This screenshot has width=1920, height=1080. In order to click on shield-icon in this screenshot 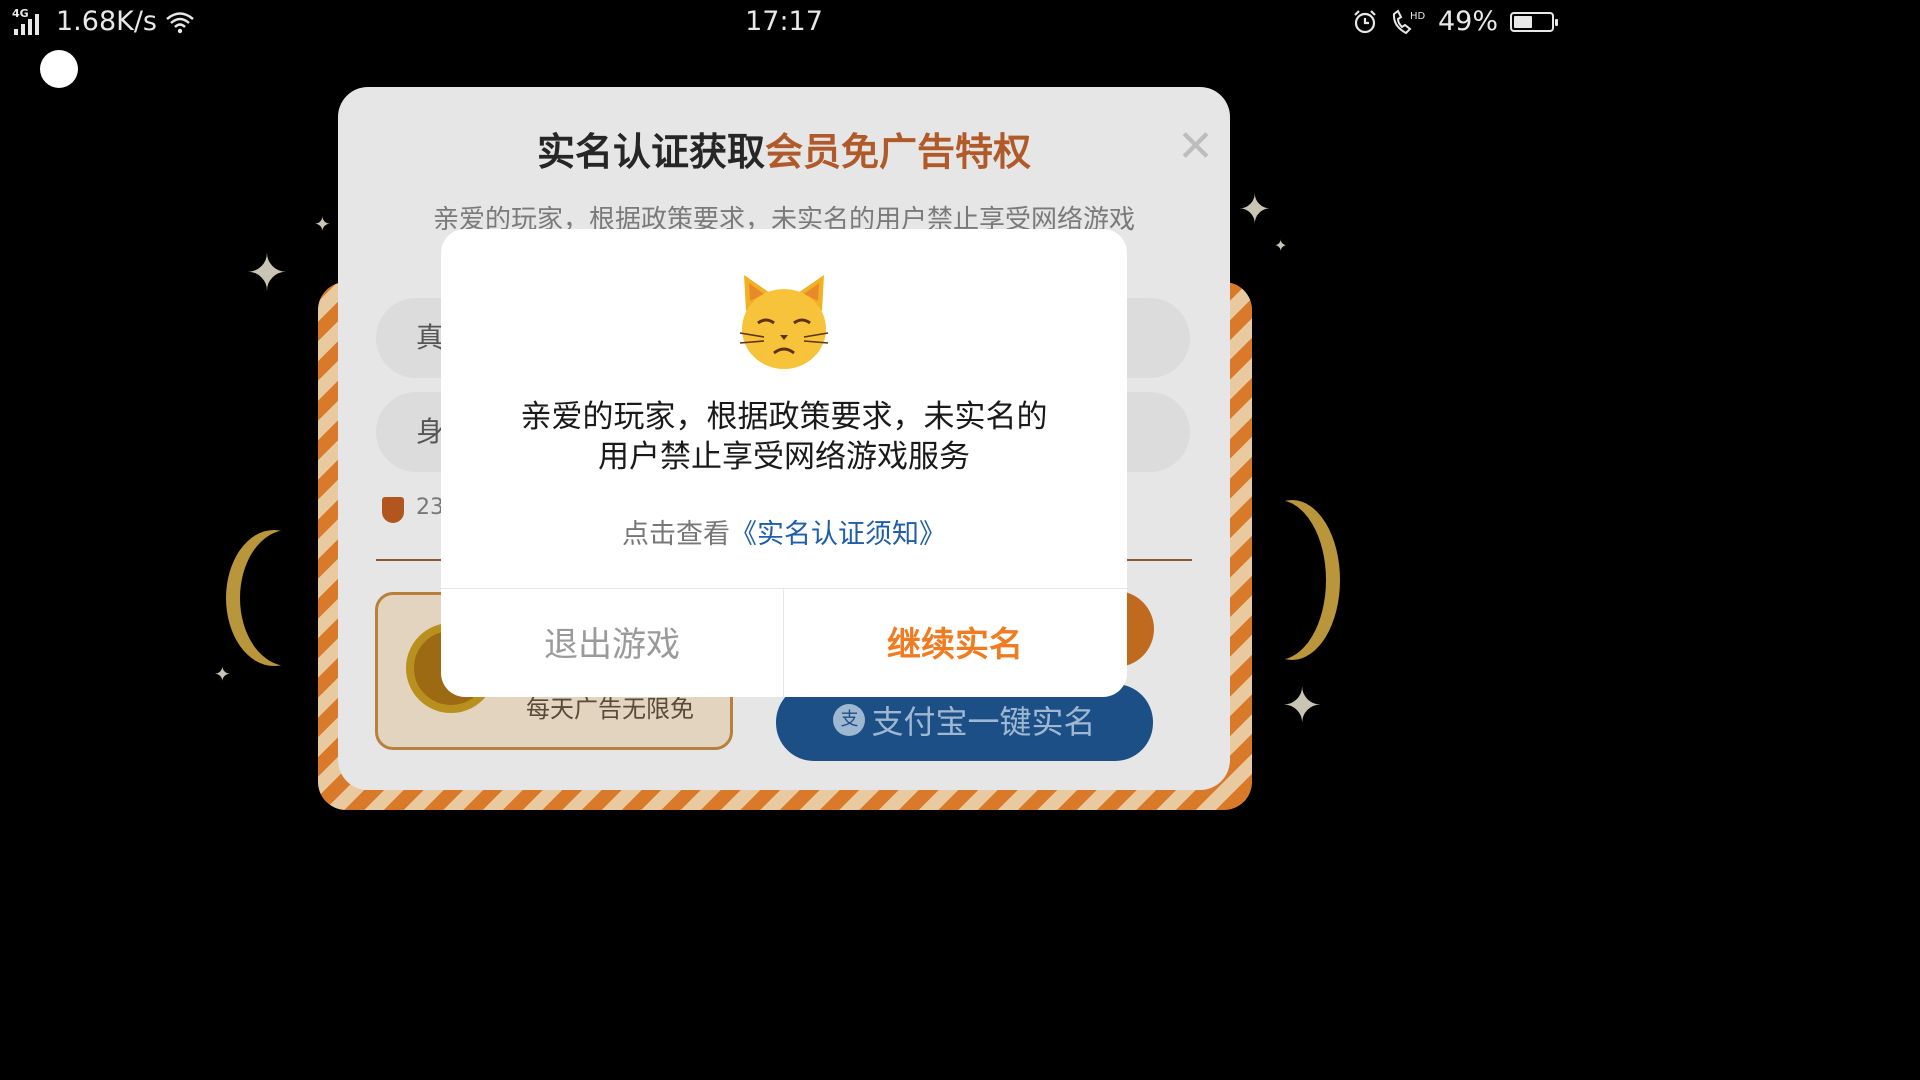, I will do `click(393, 510)`.